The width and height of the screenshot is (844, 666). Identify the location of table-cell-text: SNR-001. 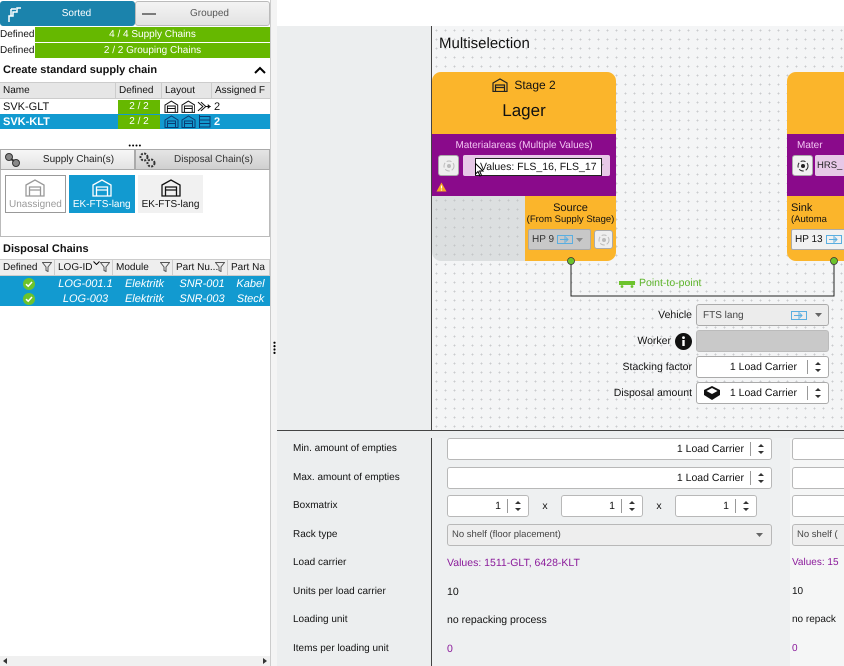
(202, 284).